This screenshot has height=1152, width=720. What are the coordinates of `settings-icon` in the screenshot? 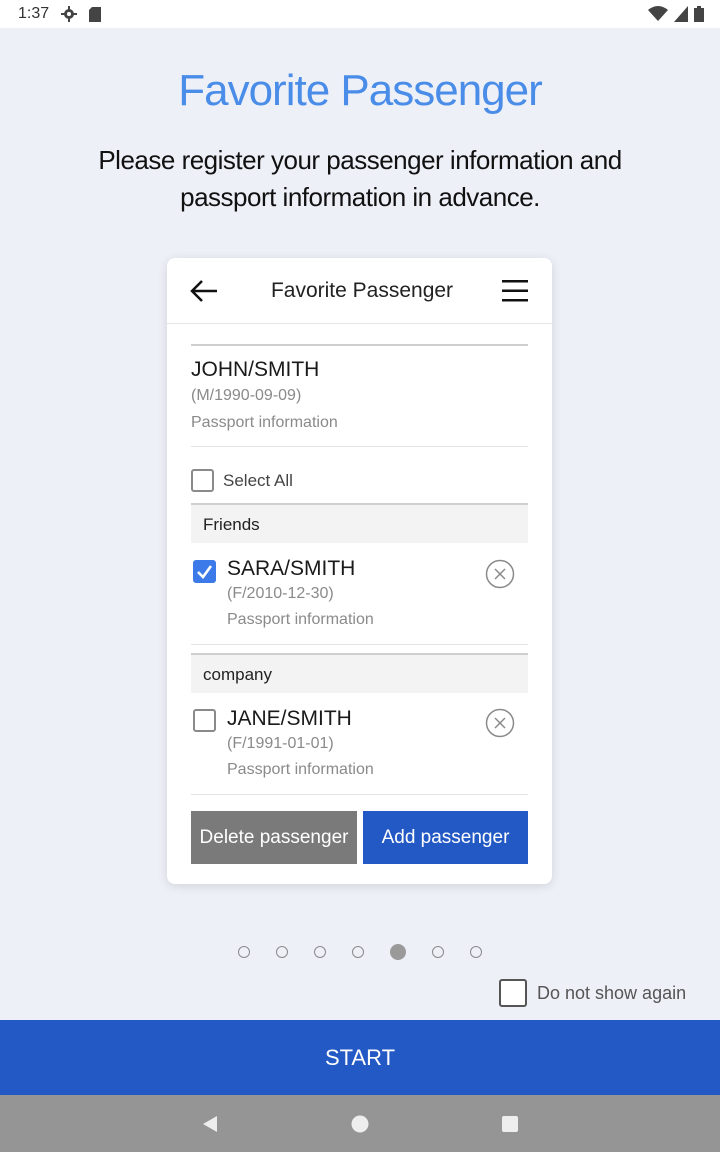 It's located at (69, 14).